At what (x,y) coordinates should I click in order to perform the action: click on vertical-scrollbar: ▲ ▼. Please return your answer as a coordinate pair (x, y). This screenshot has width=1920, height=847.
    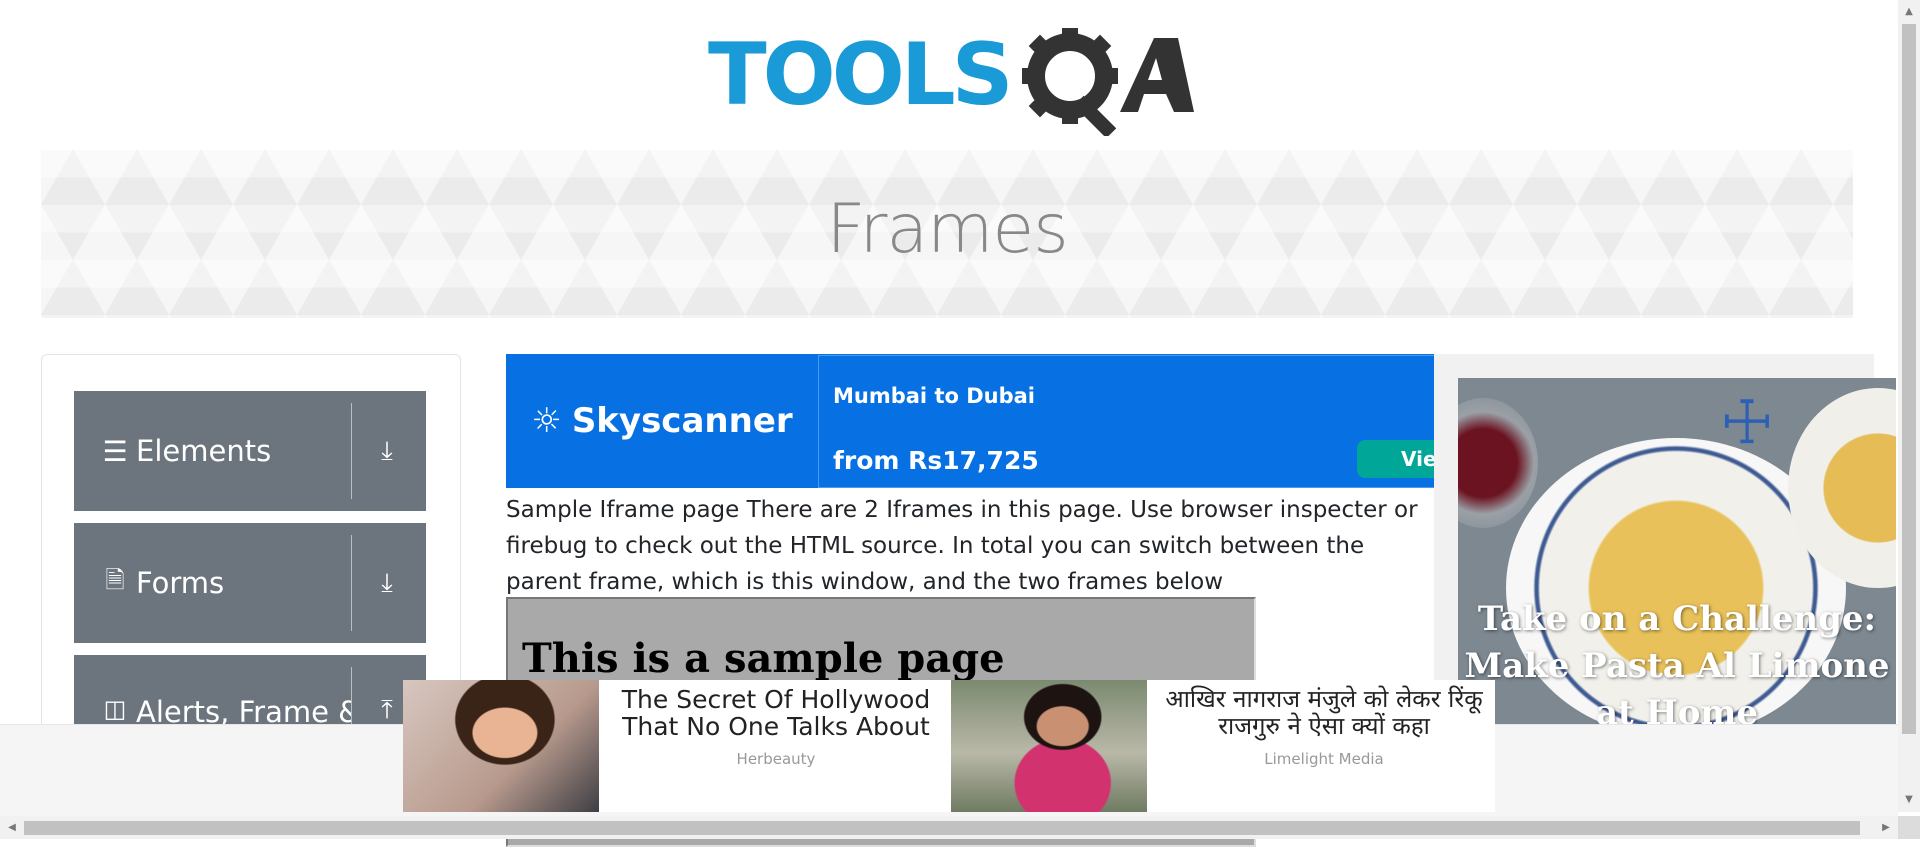
    Looking at the image, I should click on (1909, 406).